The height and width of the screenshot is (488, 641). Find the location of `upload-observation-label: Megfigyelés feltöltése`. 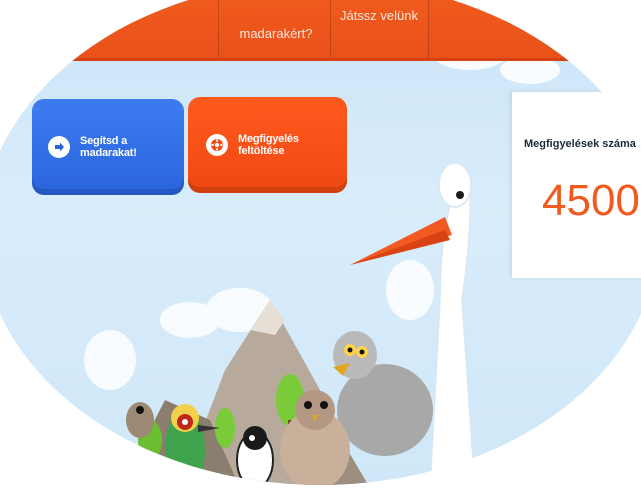

upload-observation-label: Megfigyelés feltöltése is located at coordinates (268, 145).